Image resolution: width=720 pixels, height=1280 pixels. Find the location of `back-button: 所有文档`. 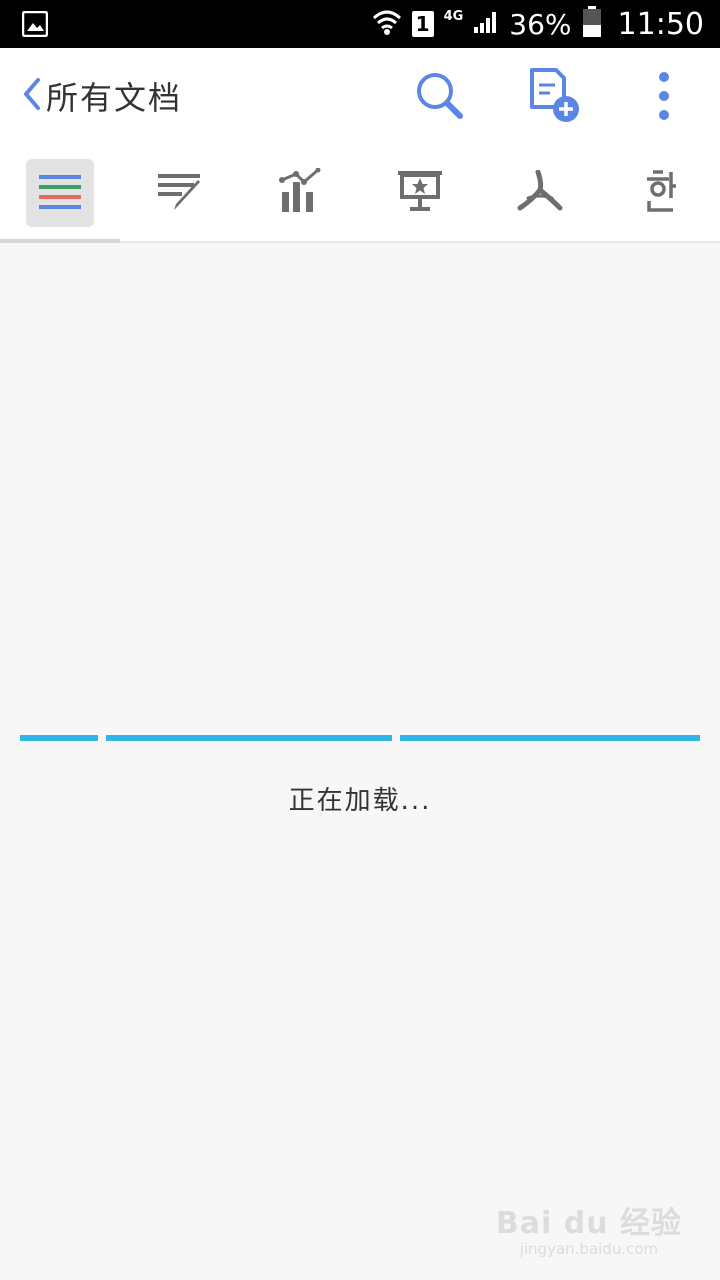

back-button: 所有文档 is located at coordinates (102, 96).